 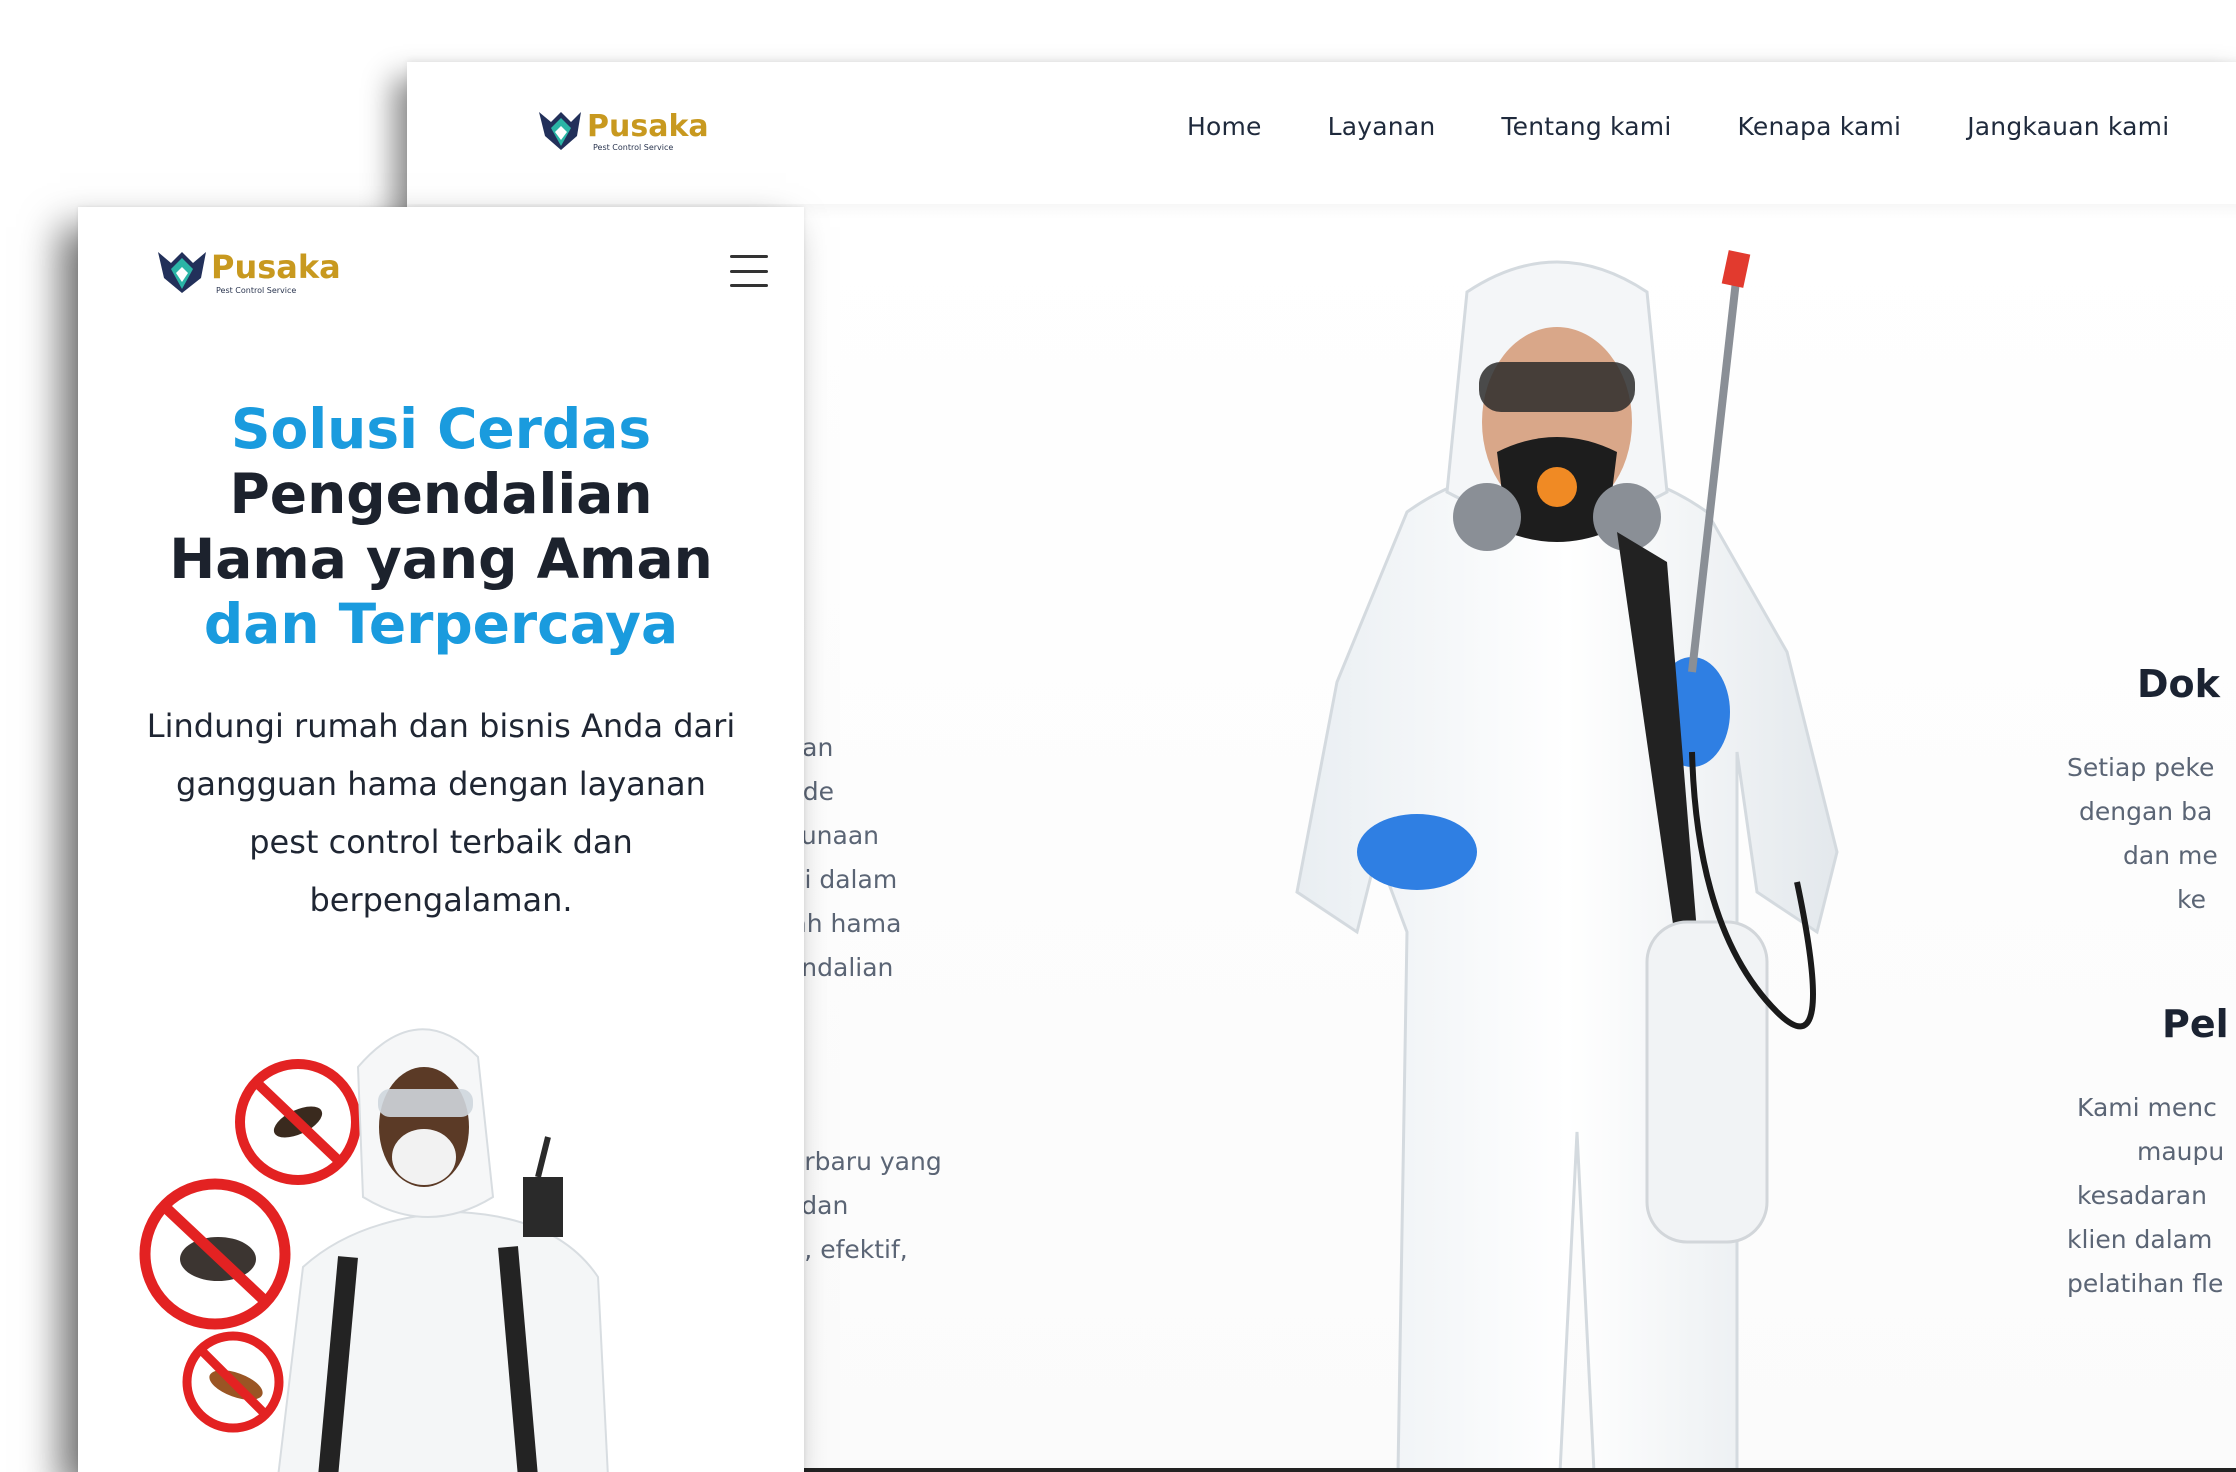 What do you see at coordinates (2146, 811) in the screenshot?
I see `feature-line: dengan ba` at bounding box center [2146, 811].